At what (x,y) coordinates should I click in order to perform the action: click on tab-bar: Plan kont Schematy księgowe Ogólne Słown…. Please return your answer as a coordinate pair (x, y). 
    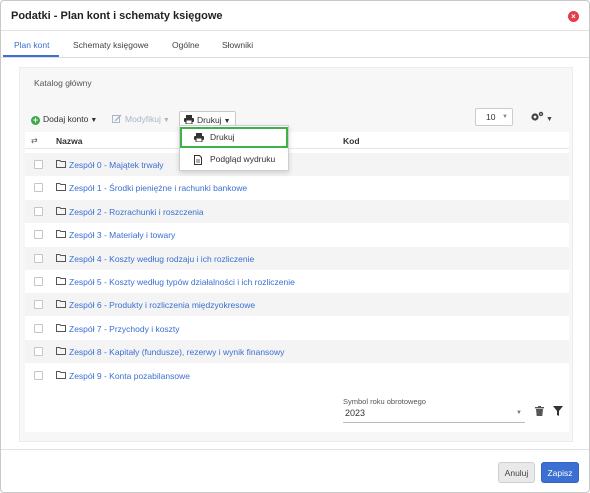
    Looking at the image, I should click on (295, 45).